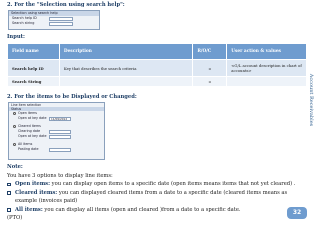 The image size is (320, 240). What do you see at coordinates (23, 23) in the screenshot?
I see `search-string-label: Search string` at bounding box center [23, 23].